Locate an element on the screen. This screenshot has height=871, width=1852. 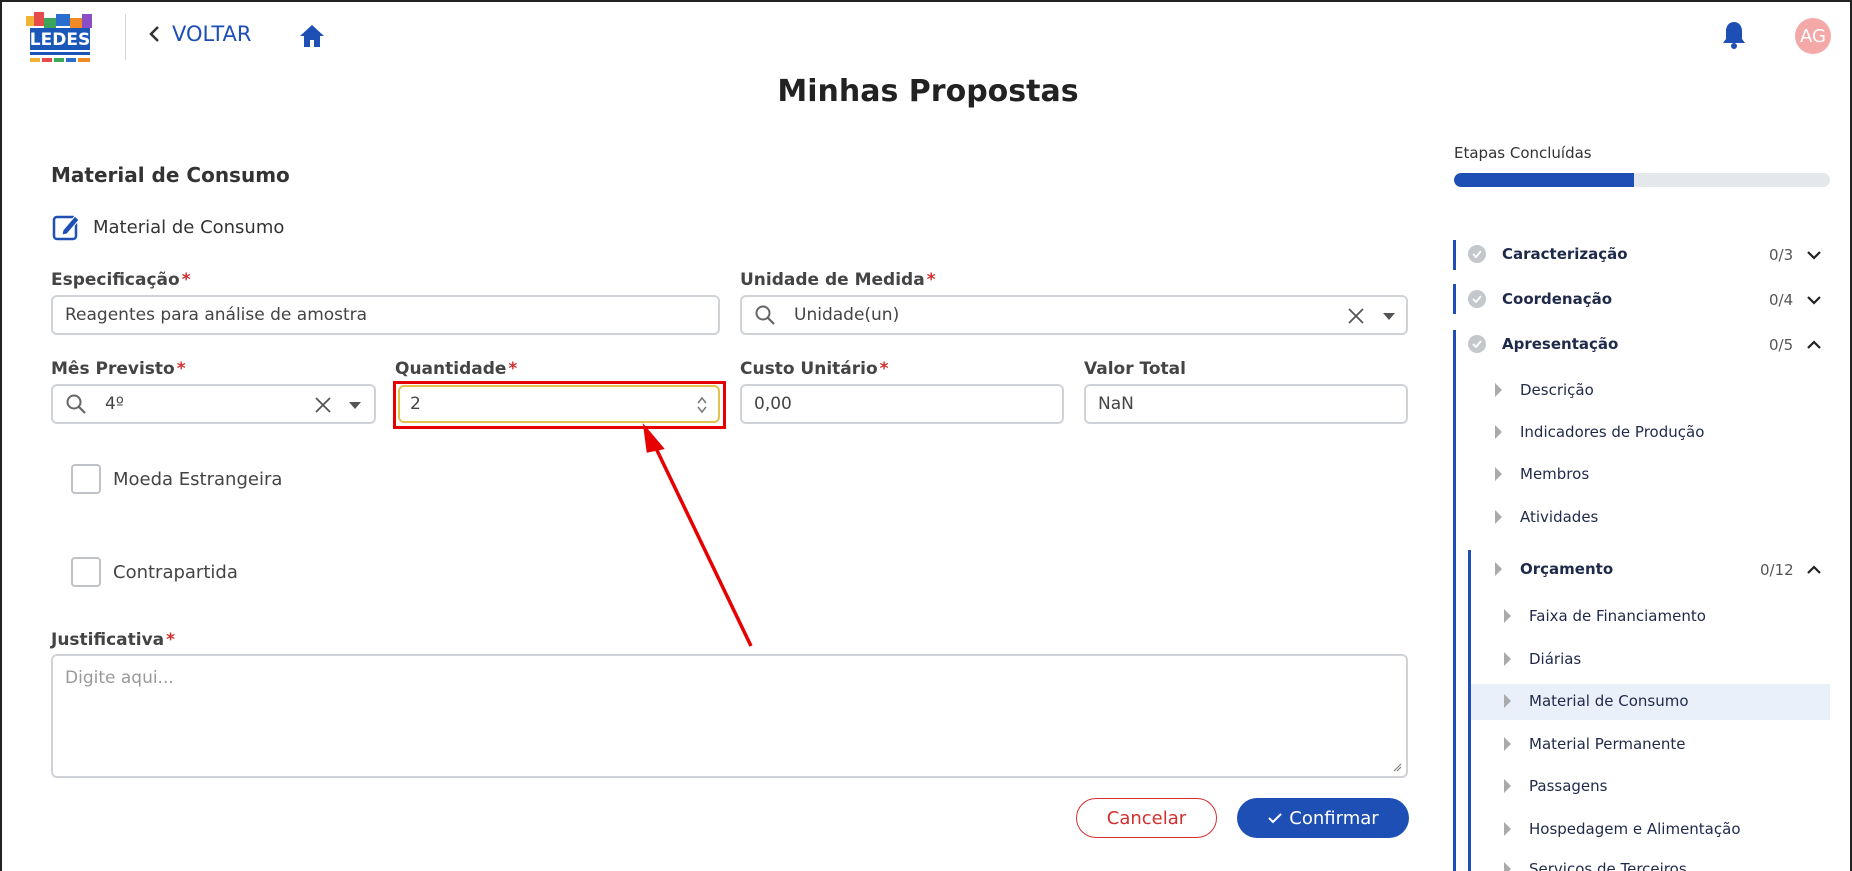
sidebar-item-label: Hospedagem e Alimentação is located at coordinates (1635, 829).